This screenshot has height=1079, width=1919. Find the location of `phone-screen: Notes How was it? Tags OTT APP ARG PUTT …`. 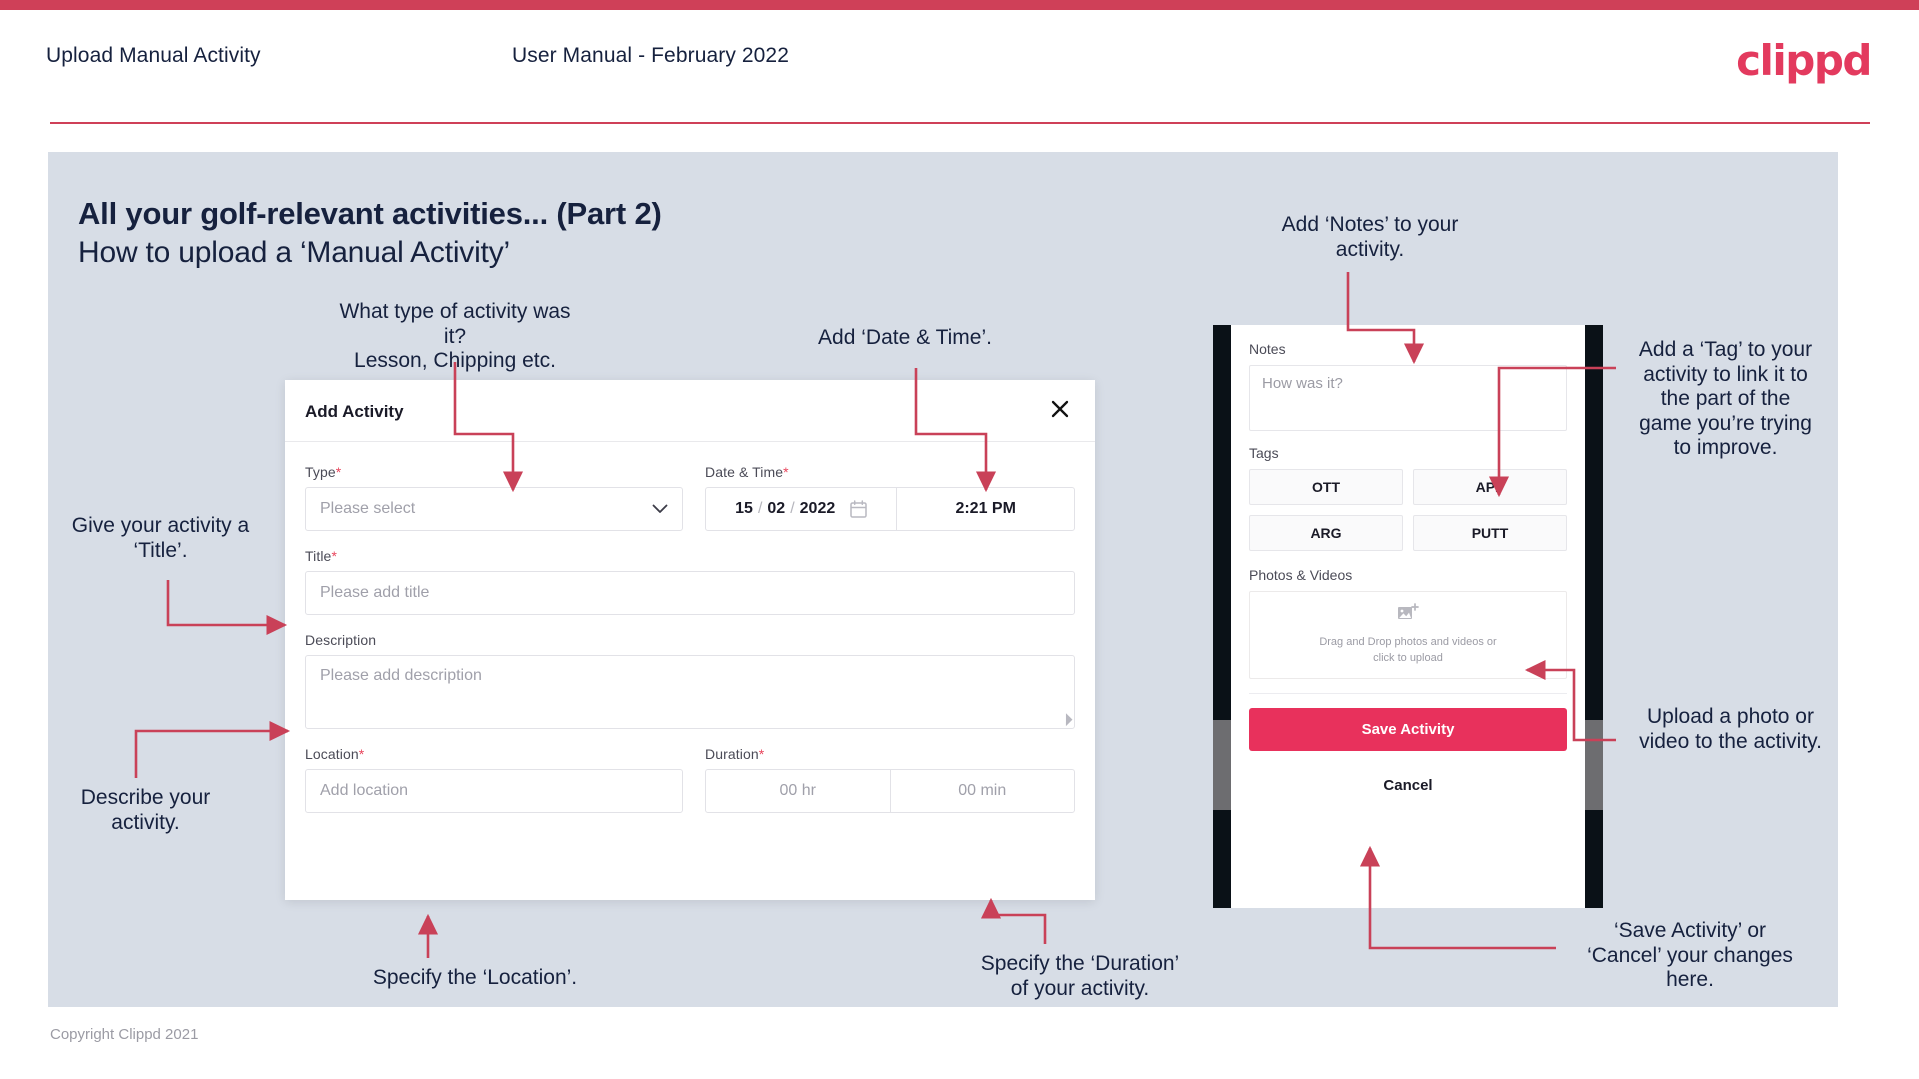

phone-screen: Notes How was it? Tags OTT APP ARG PUTT … is located at coordinates (1408, 616).